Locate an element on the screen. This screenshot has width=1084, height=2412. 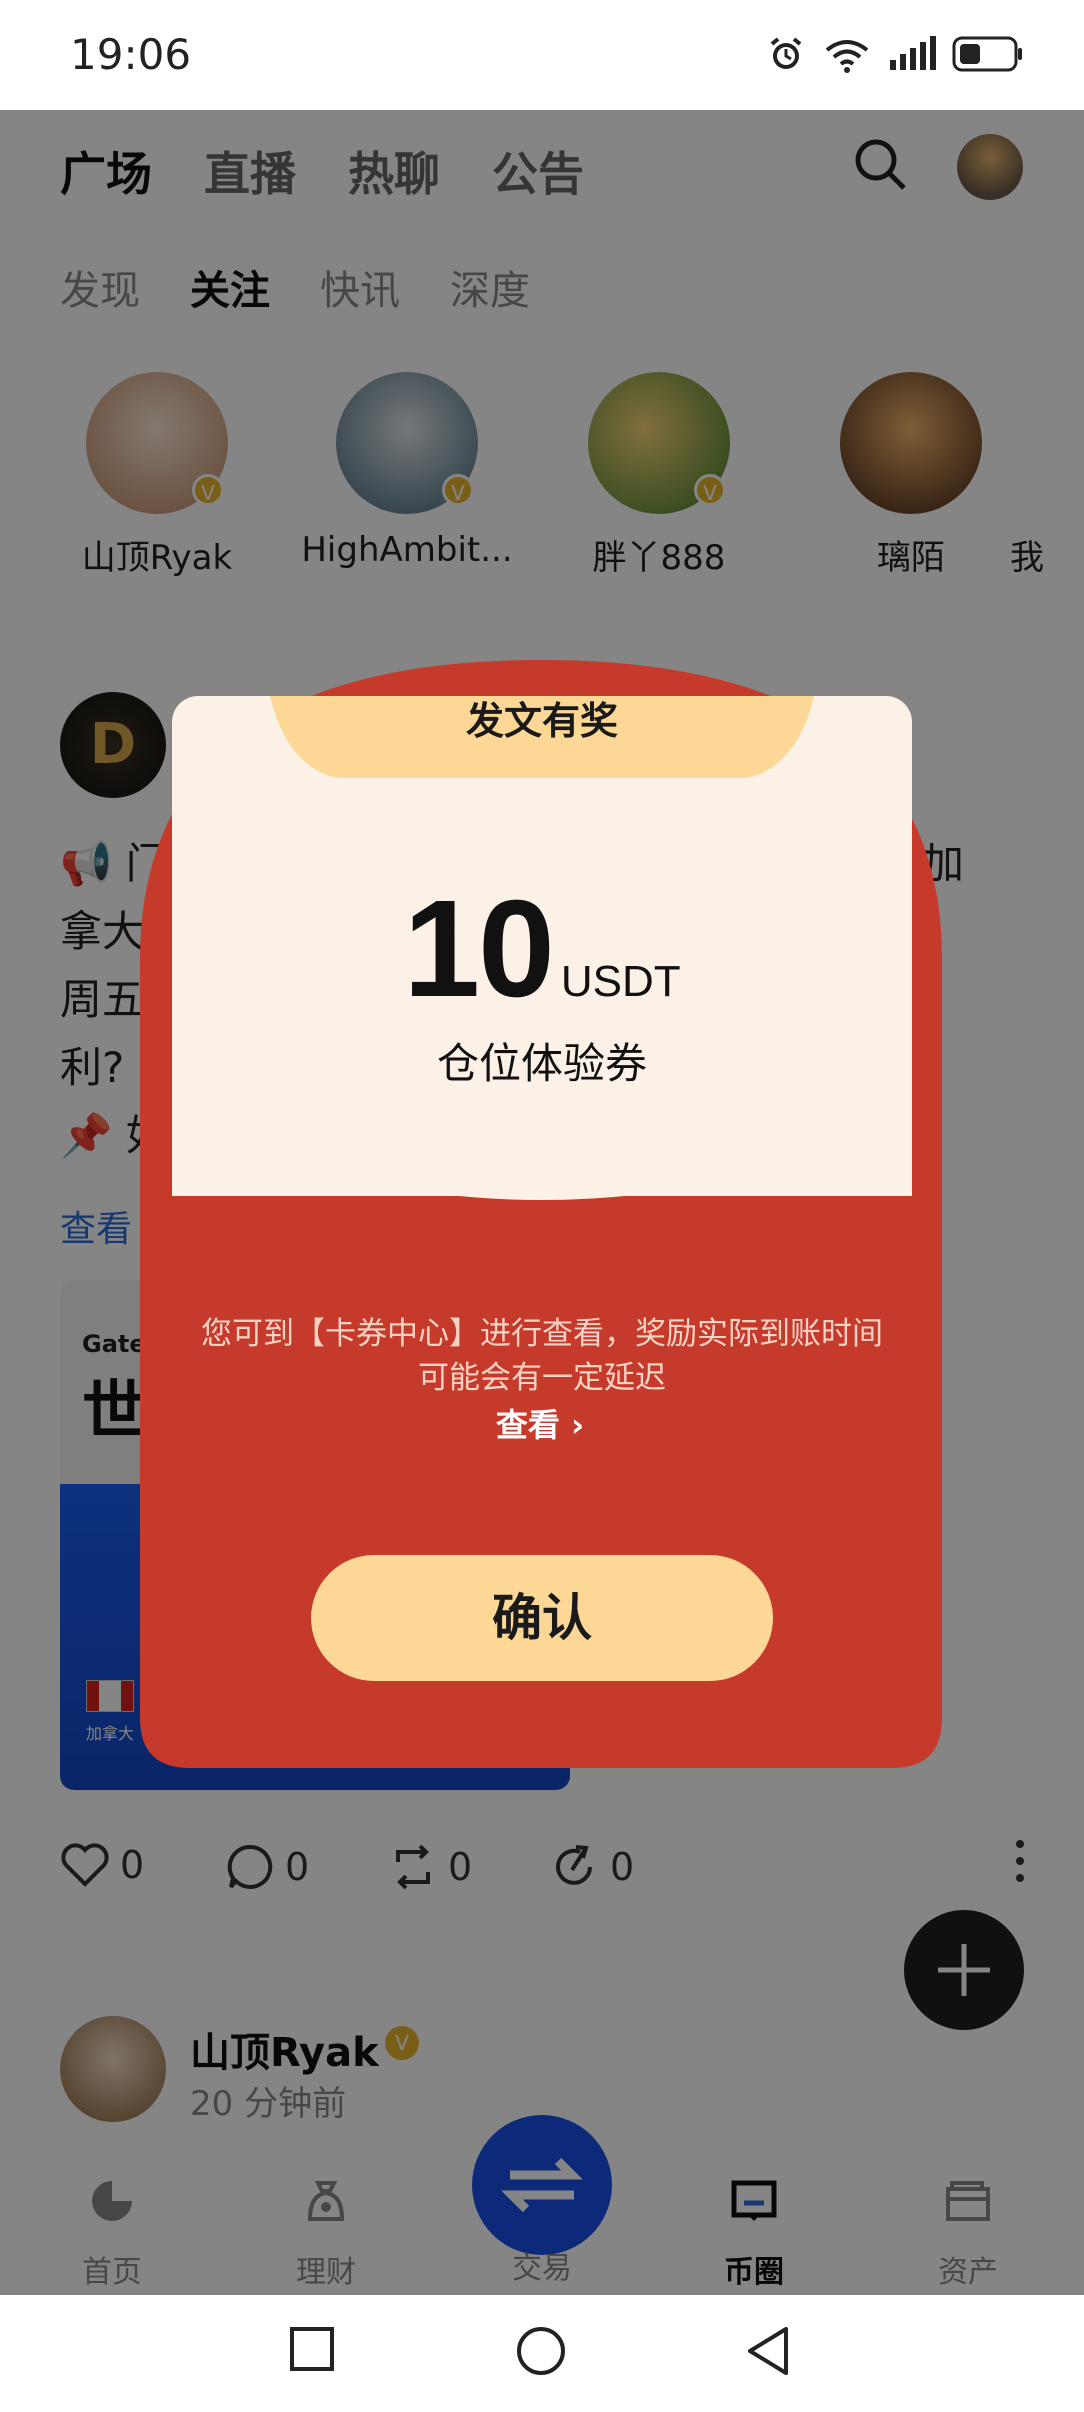
recent-apps-icon is located at coordinates (312, 2351).